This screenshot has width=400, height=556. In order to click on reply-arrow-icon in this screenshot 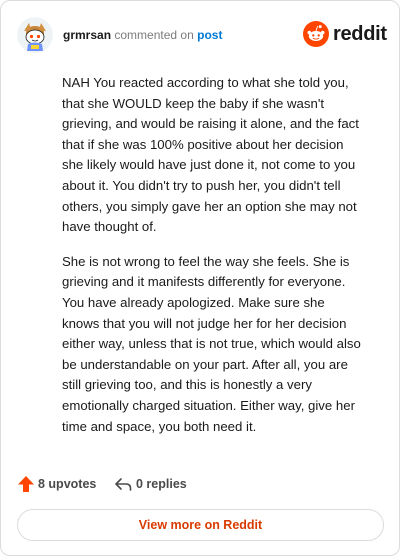, I will do `click(123, 484)`.